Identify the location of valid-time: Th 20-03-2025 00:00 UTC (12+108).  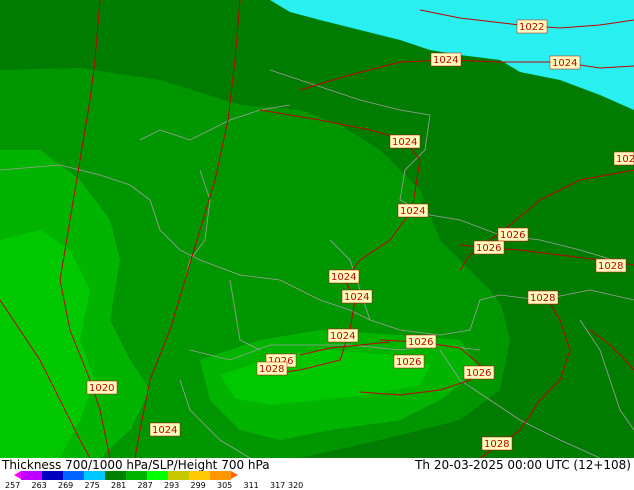
(523, 465).